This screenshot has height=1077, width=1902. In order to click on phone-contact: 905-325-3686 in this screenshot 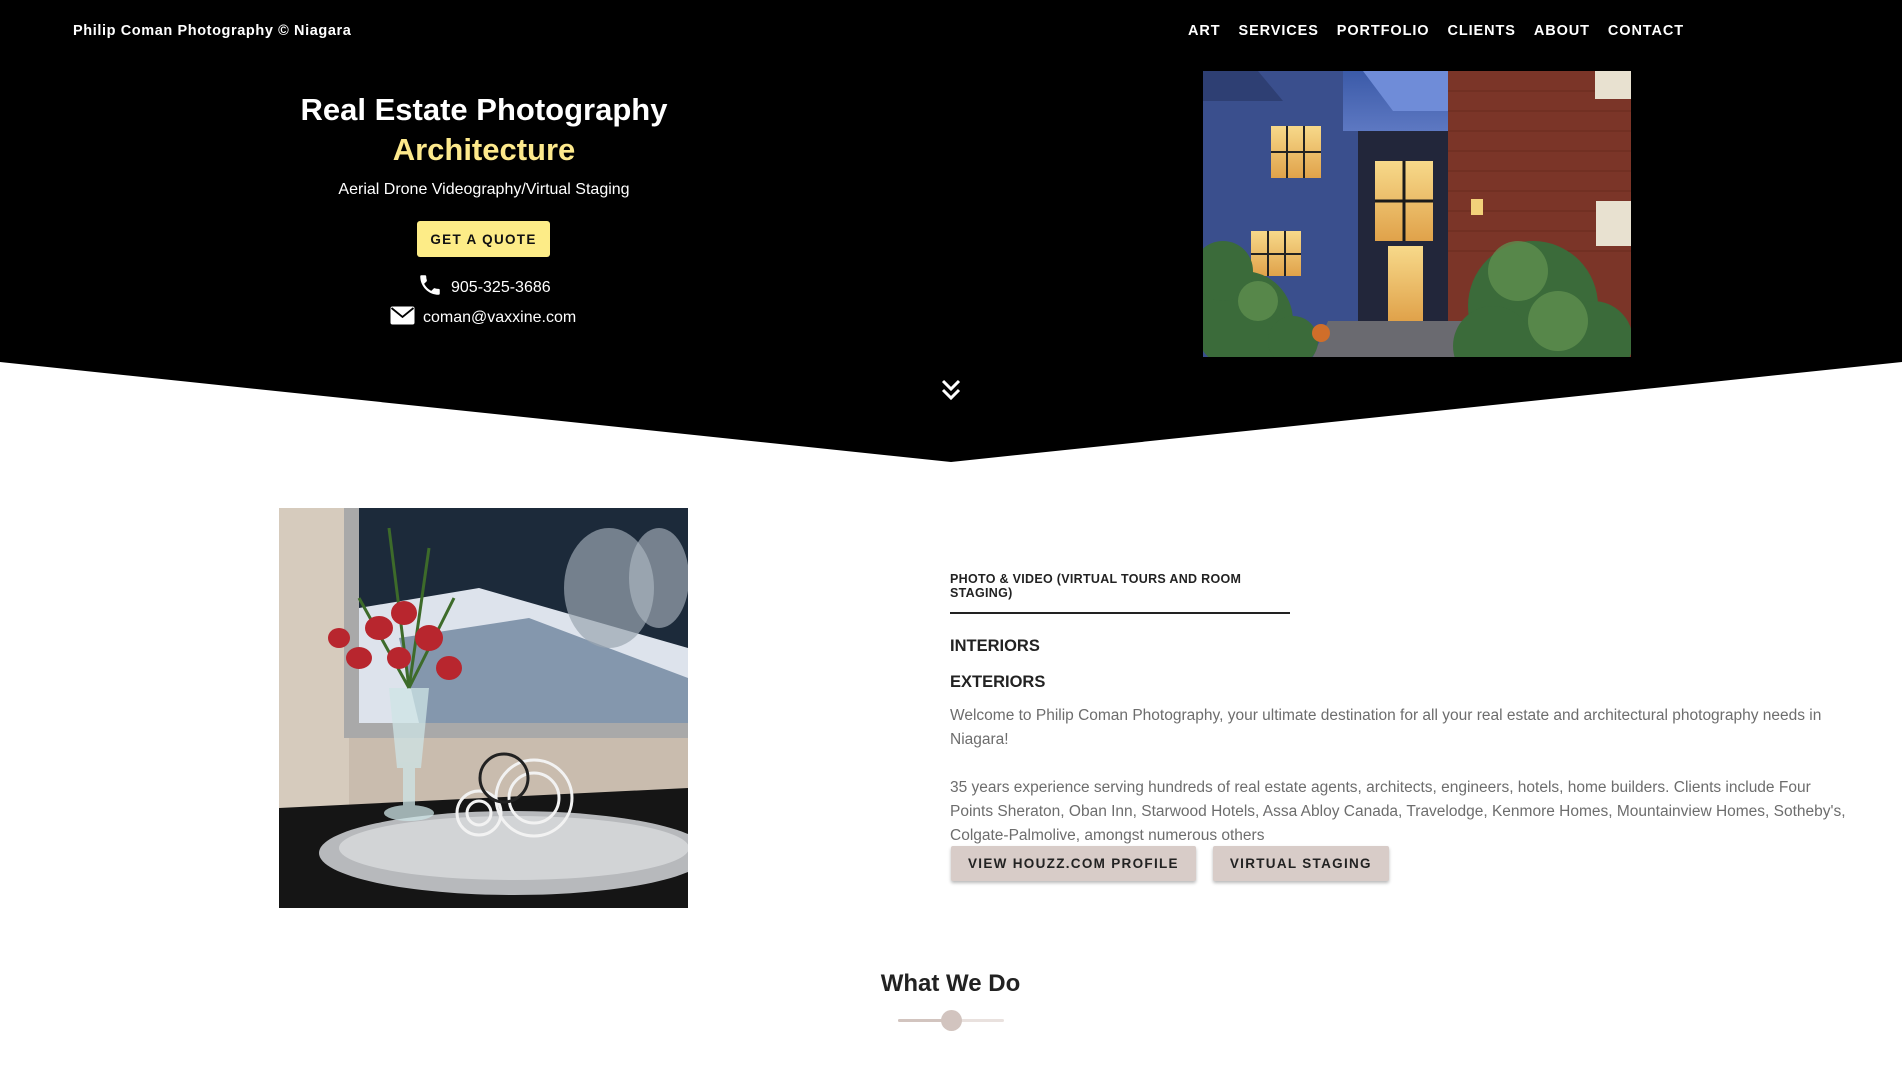, I will do `click(484, 287)`.